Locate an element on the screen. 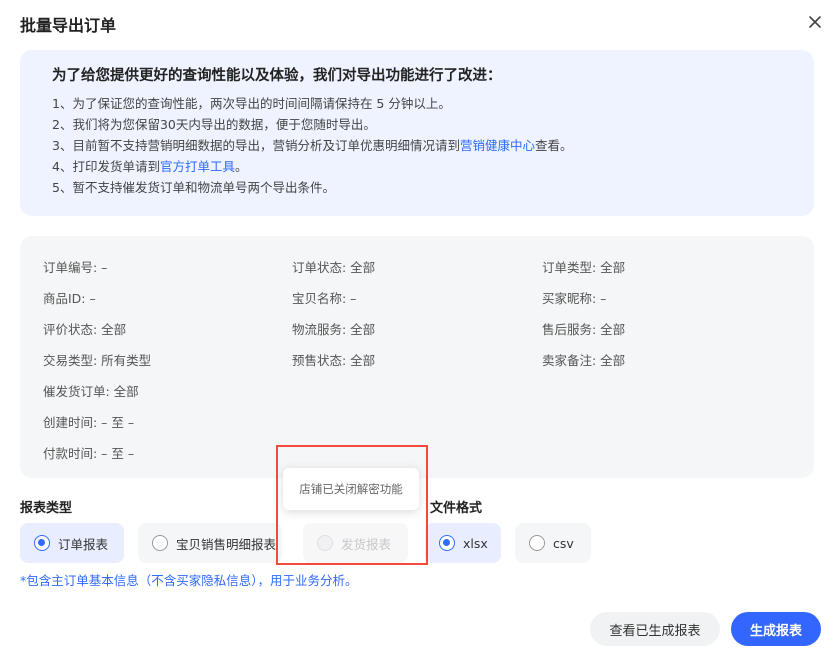 The width and height of the screenshot is (837, 654). dialog-title: 批量导出订单 is located at coordinates (68, 25).